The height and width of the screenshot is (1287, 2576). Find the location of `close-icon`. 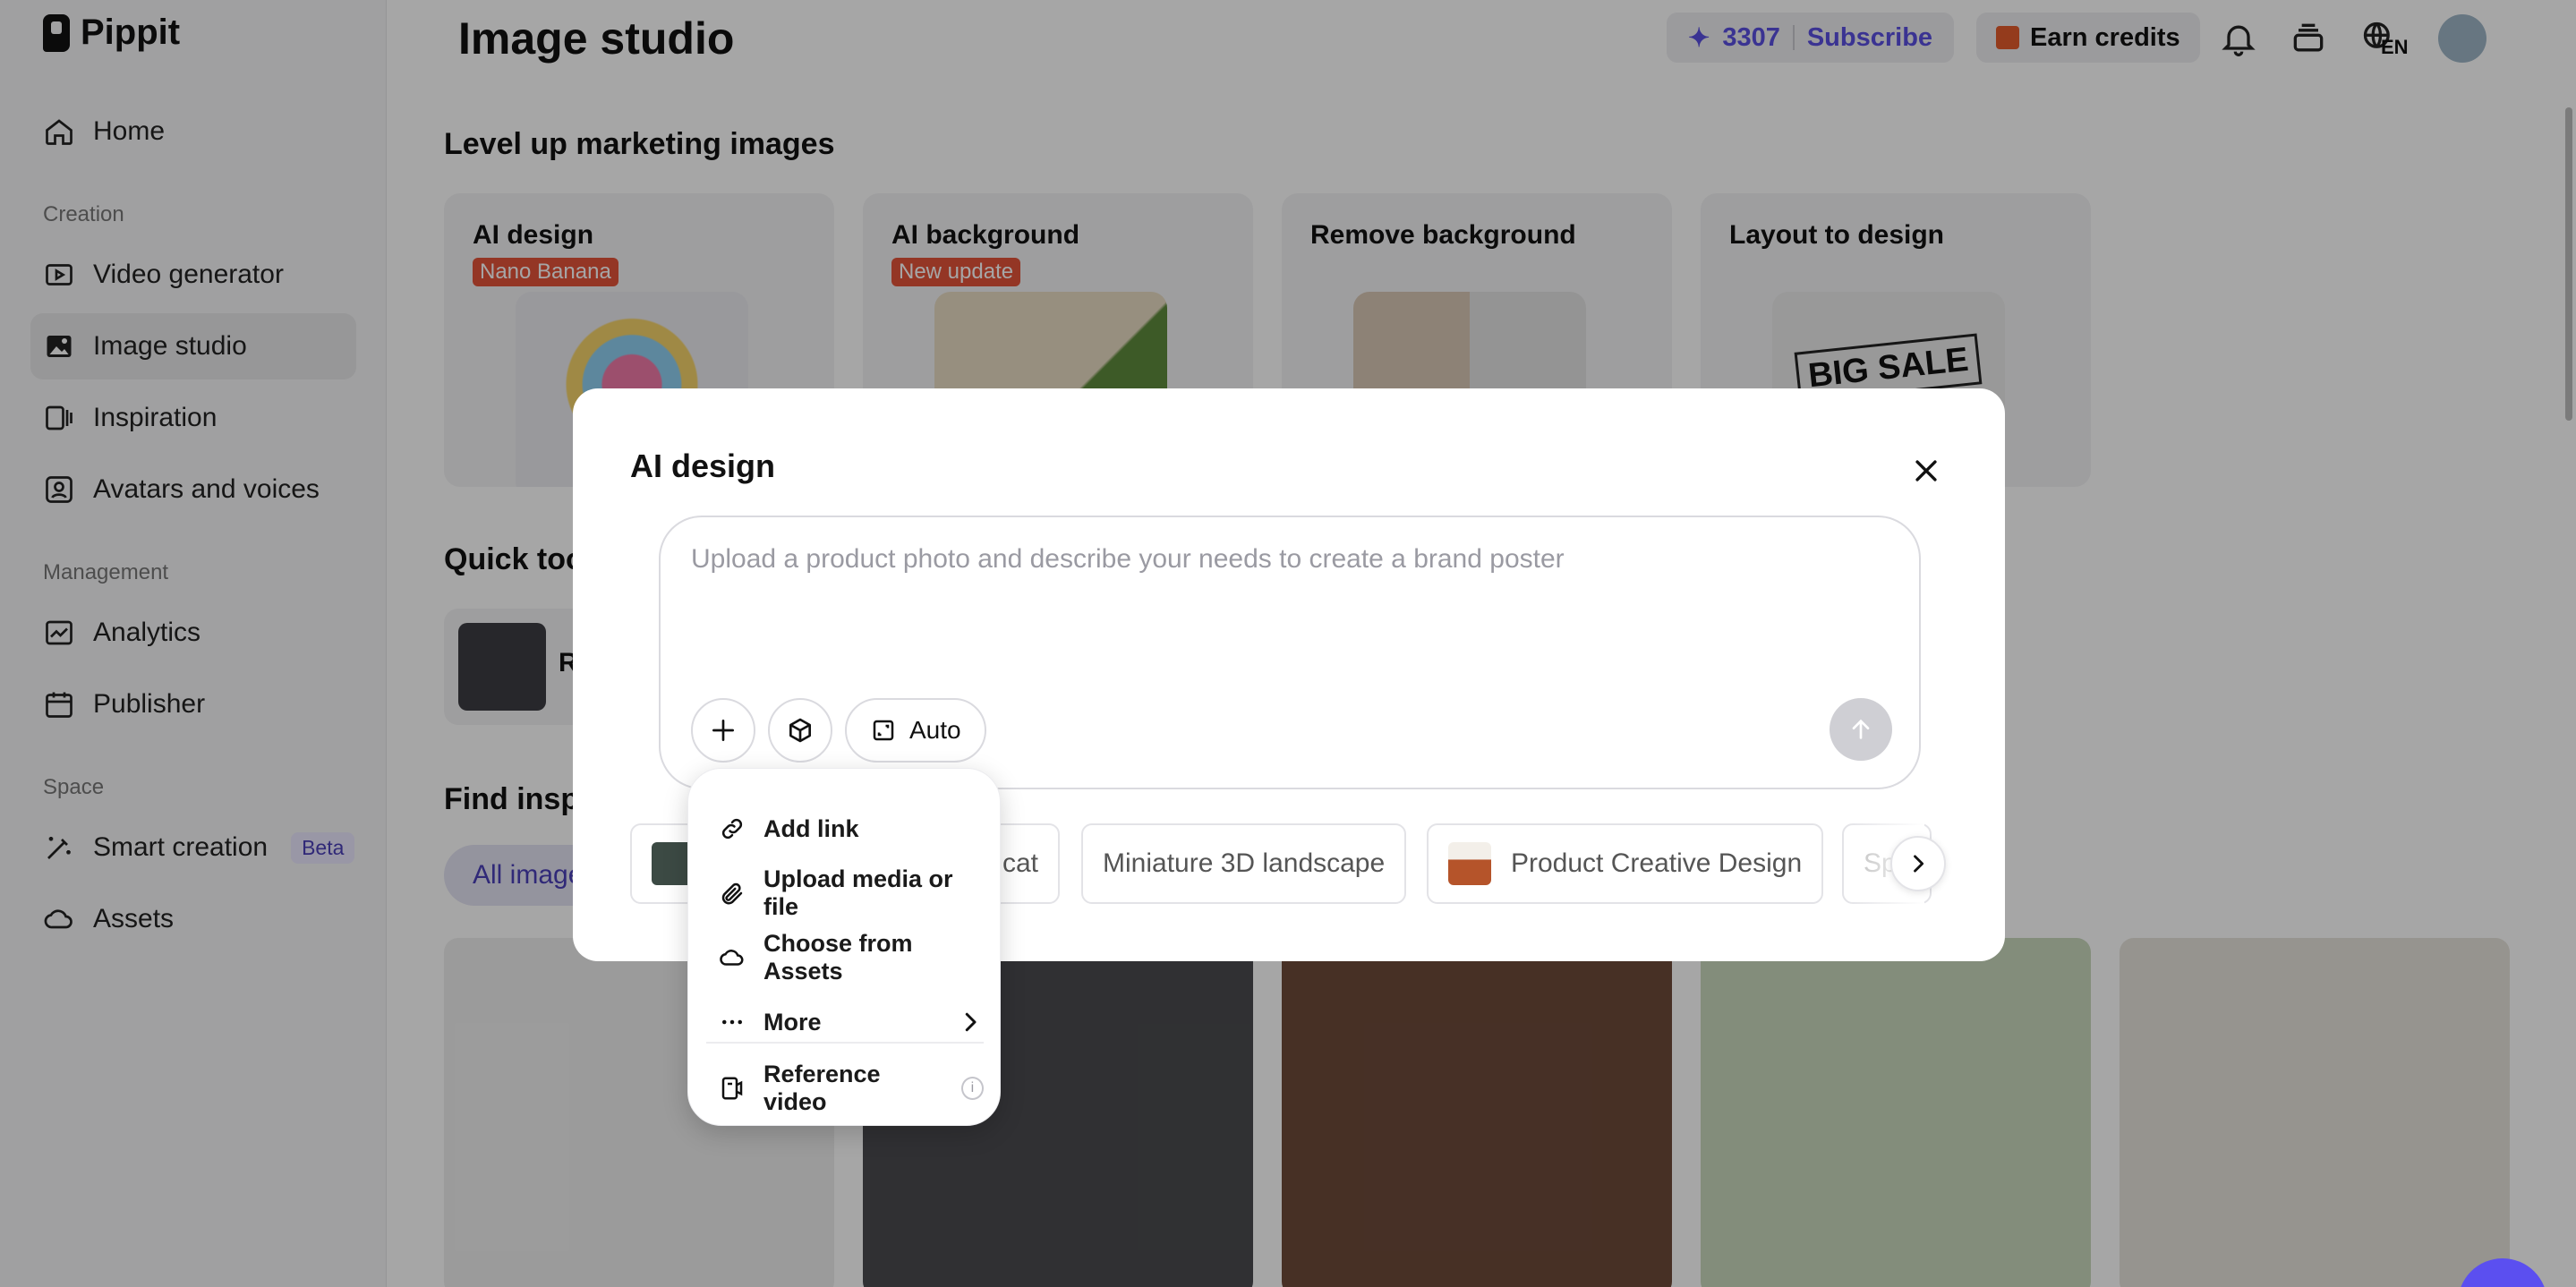

close-icon is located at coordinates (1926, 471).